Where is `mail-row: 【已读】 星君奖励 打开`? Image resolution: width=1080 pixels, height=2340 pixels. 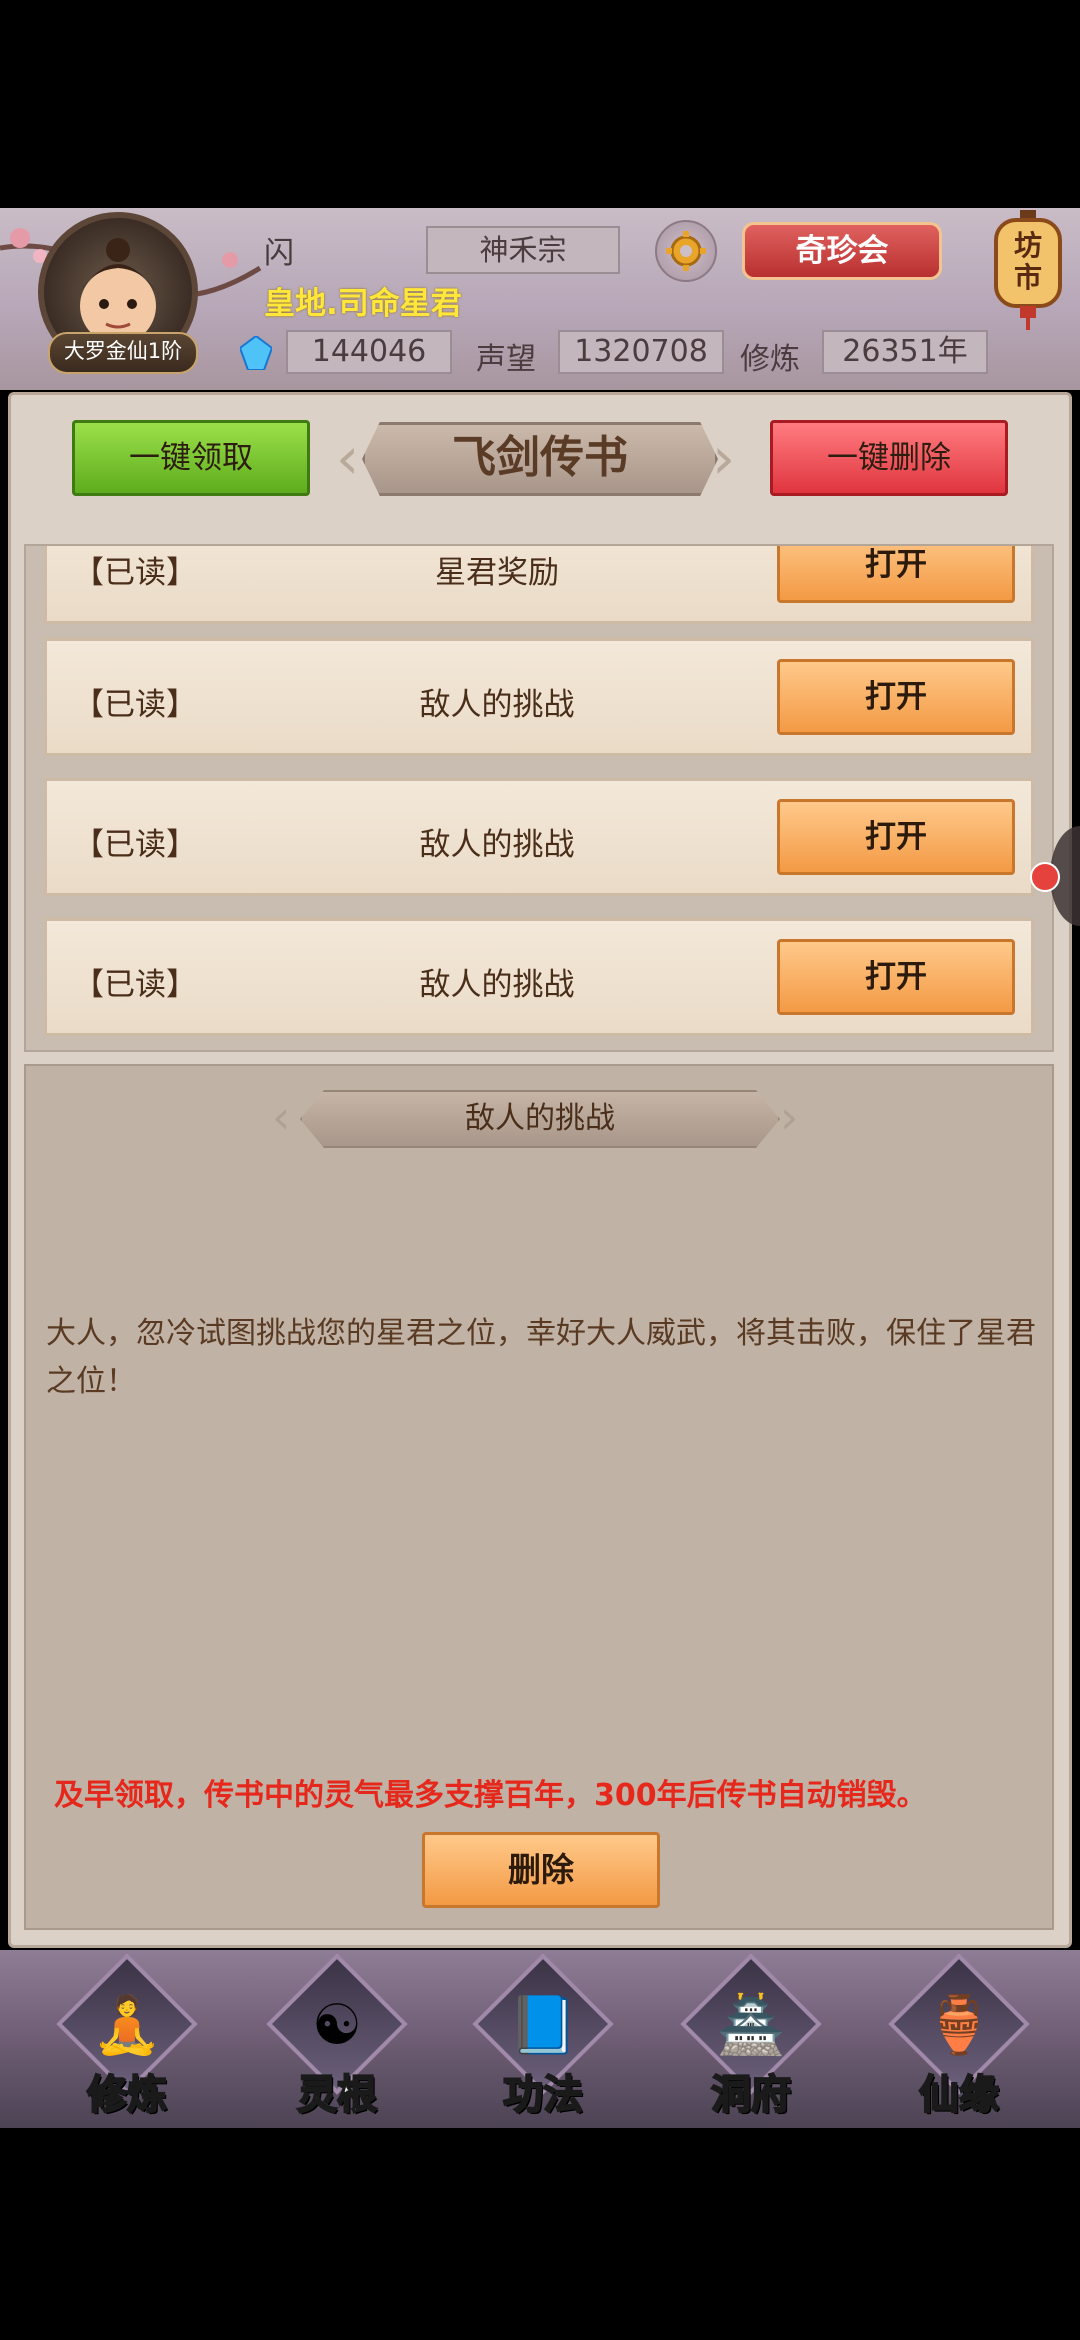 mail-row: 【已读】 星君奖励 打开 is located at coordinates (539, 585).